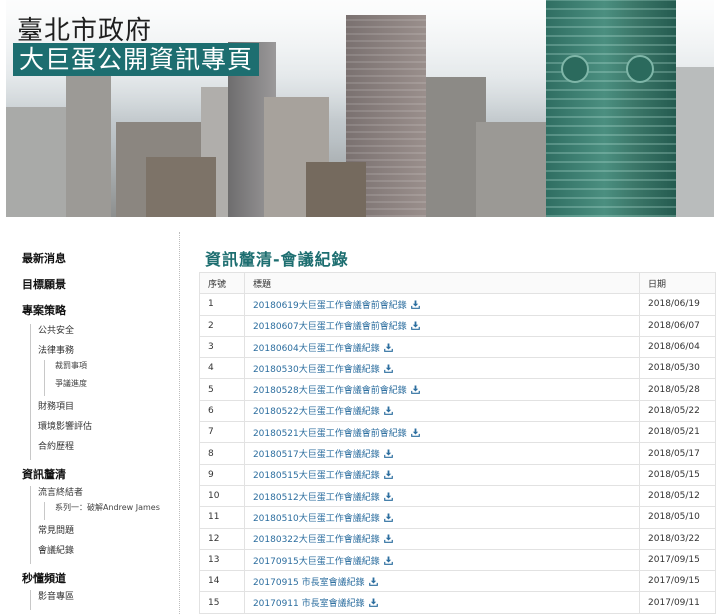  What do you see at coordinates (457, 389) in the screenshot?
I see `table-row: 5 20180528大巨蛋工作會議會前會紀錄 2018/05/28` at bounding box center [457, 389].